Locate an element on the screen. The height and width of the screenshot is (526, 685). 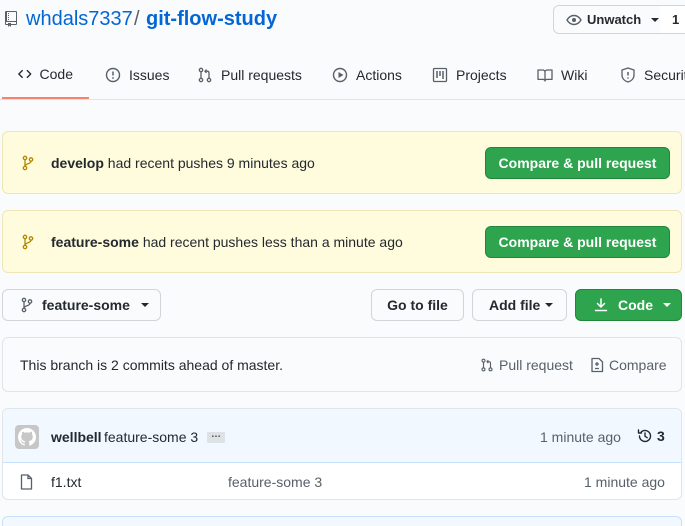
tab-code: Code is located at coordinates (45, 74).